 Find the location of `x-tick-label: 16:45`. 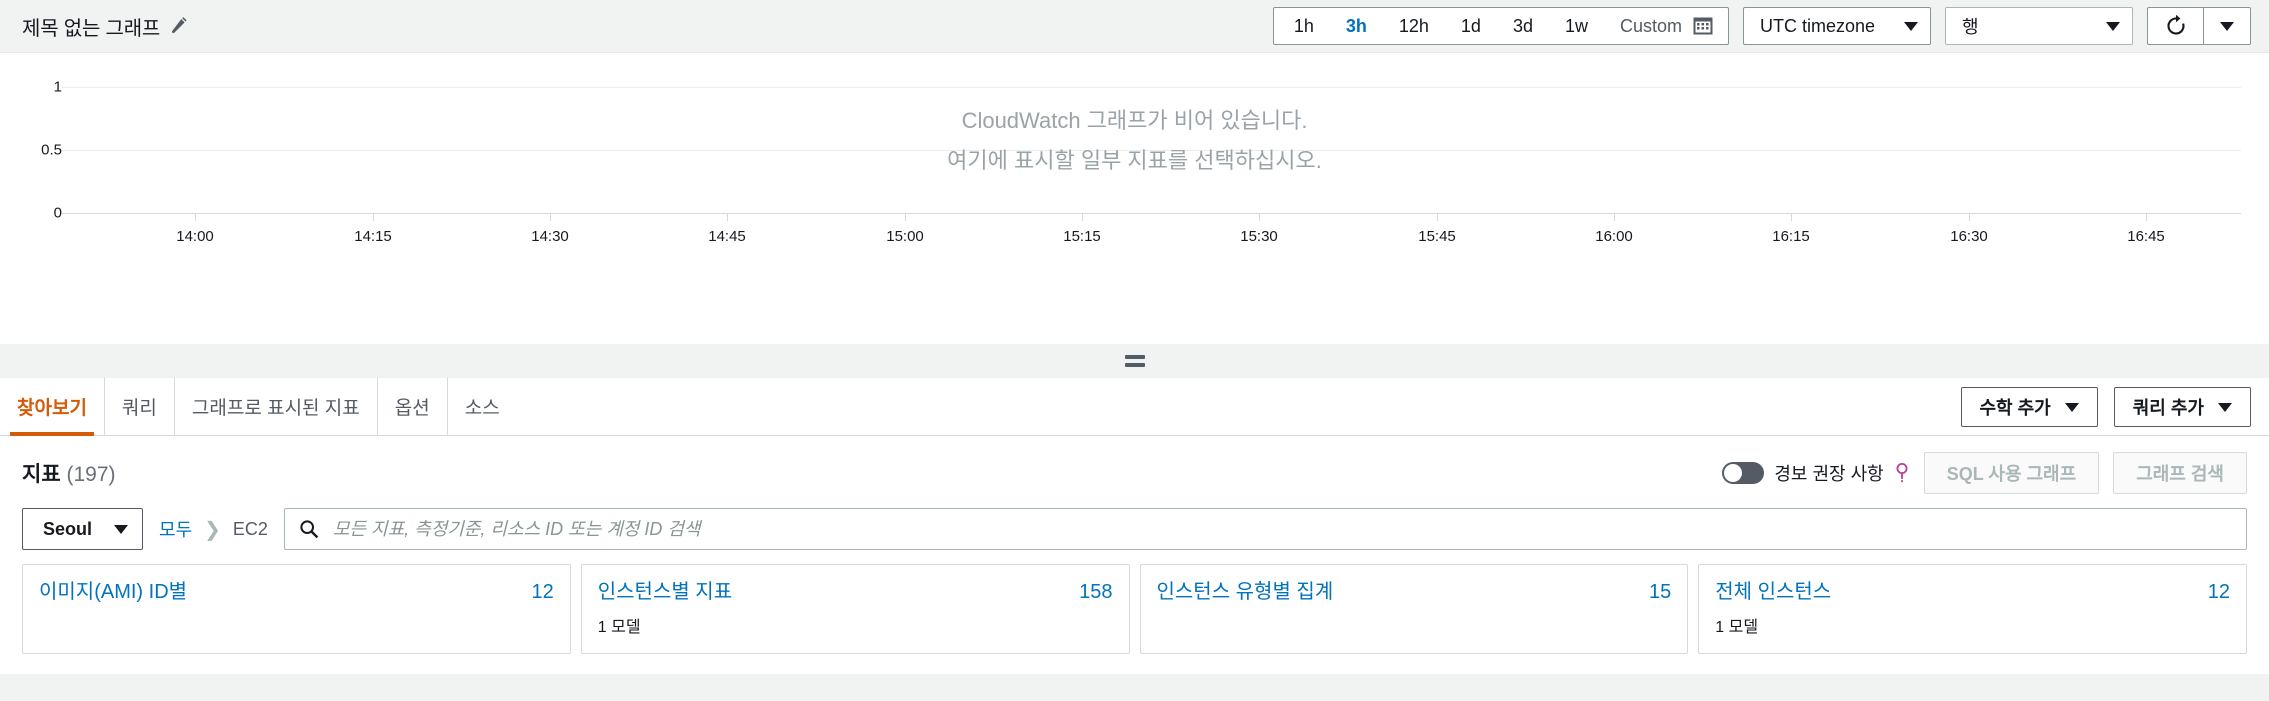

x-tick-label: 16:45 is located at coordinates (2146, 236).